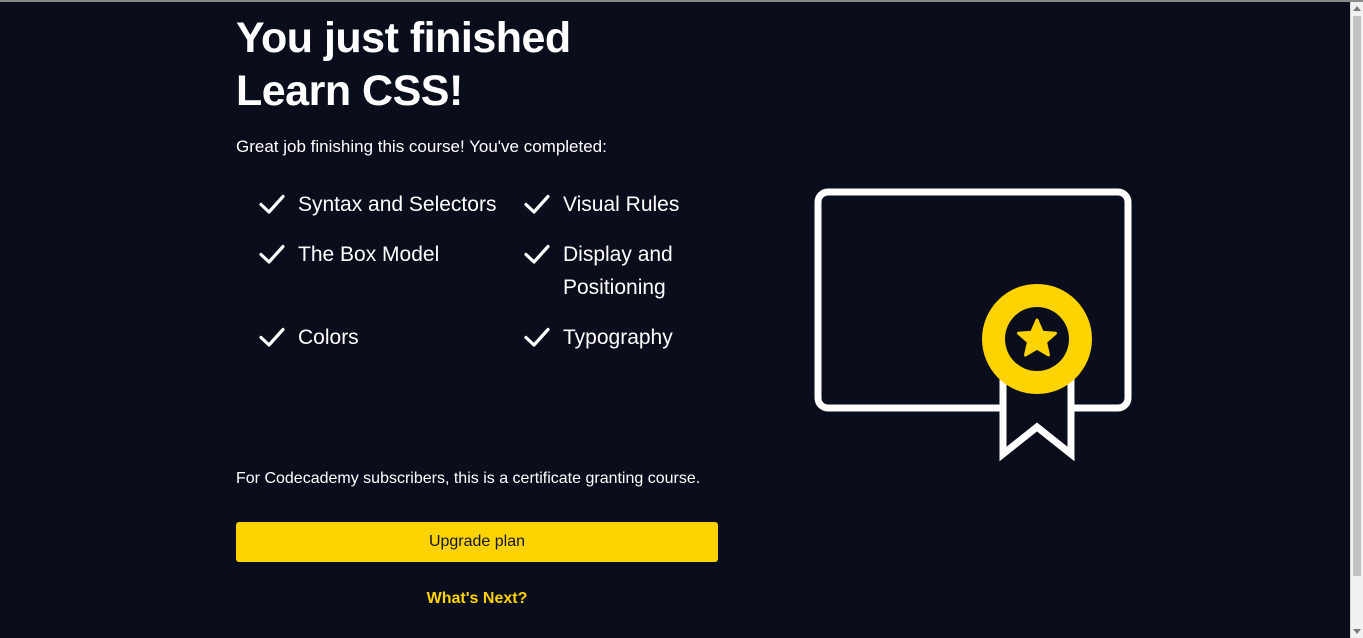 The image size is (1363, 638). I want to click on topic-label: Syntax and Selectors, so click(397, 204).